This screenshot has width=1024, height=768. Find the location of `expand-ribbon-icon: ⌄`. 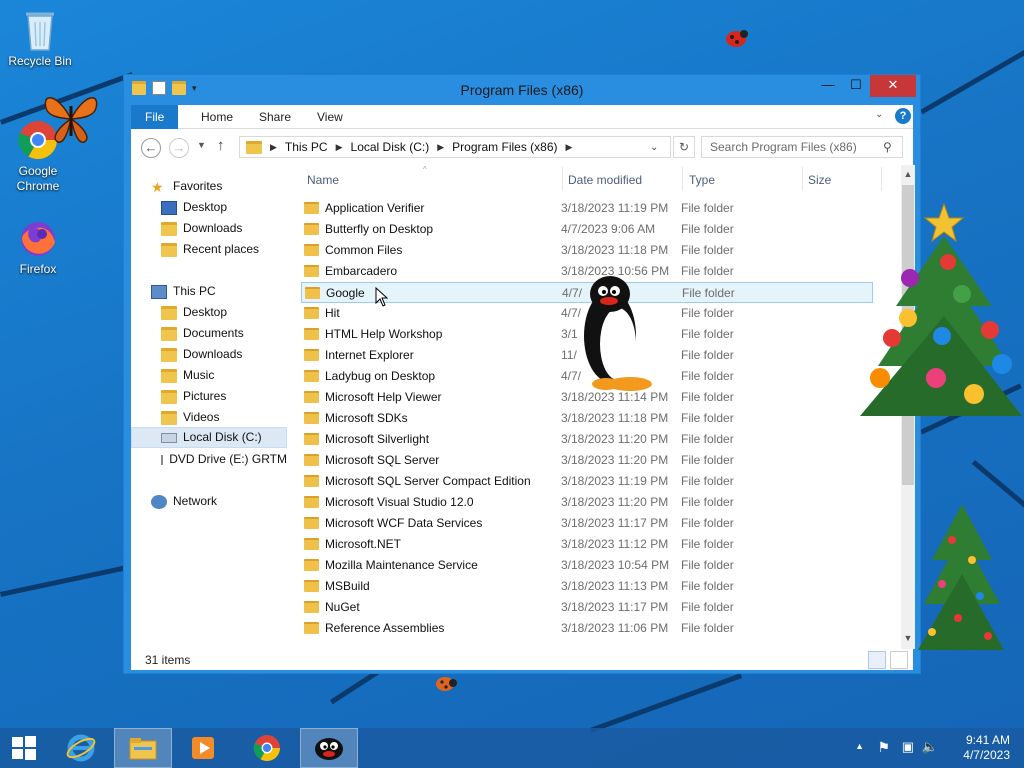

expand-ribbon-icon: ⌄ is located at coordinates (879, 114).